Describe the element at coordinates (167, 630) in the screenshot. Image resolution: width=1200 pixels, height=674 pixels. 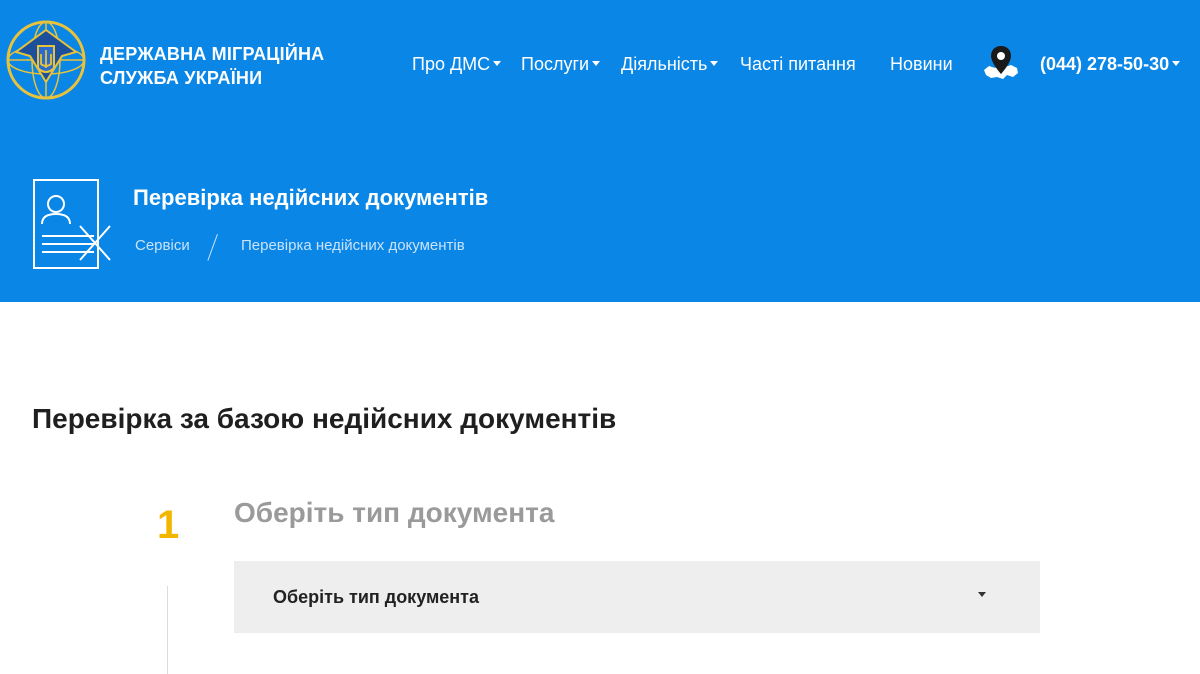
I see `step-connector-line` at that location.